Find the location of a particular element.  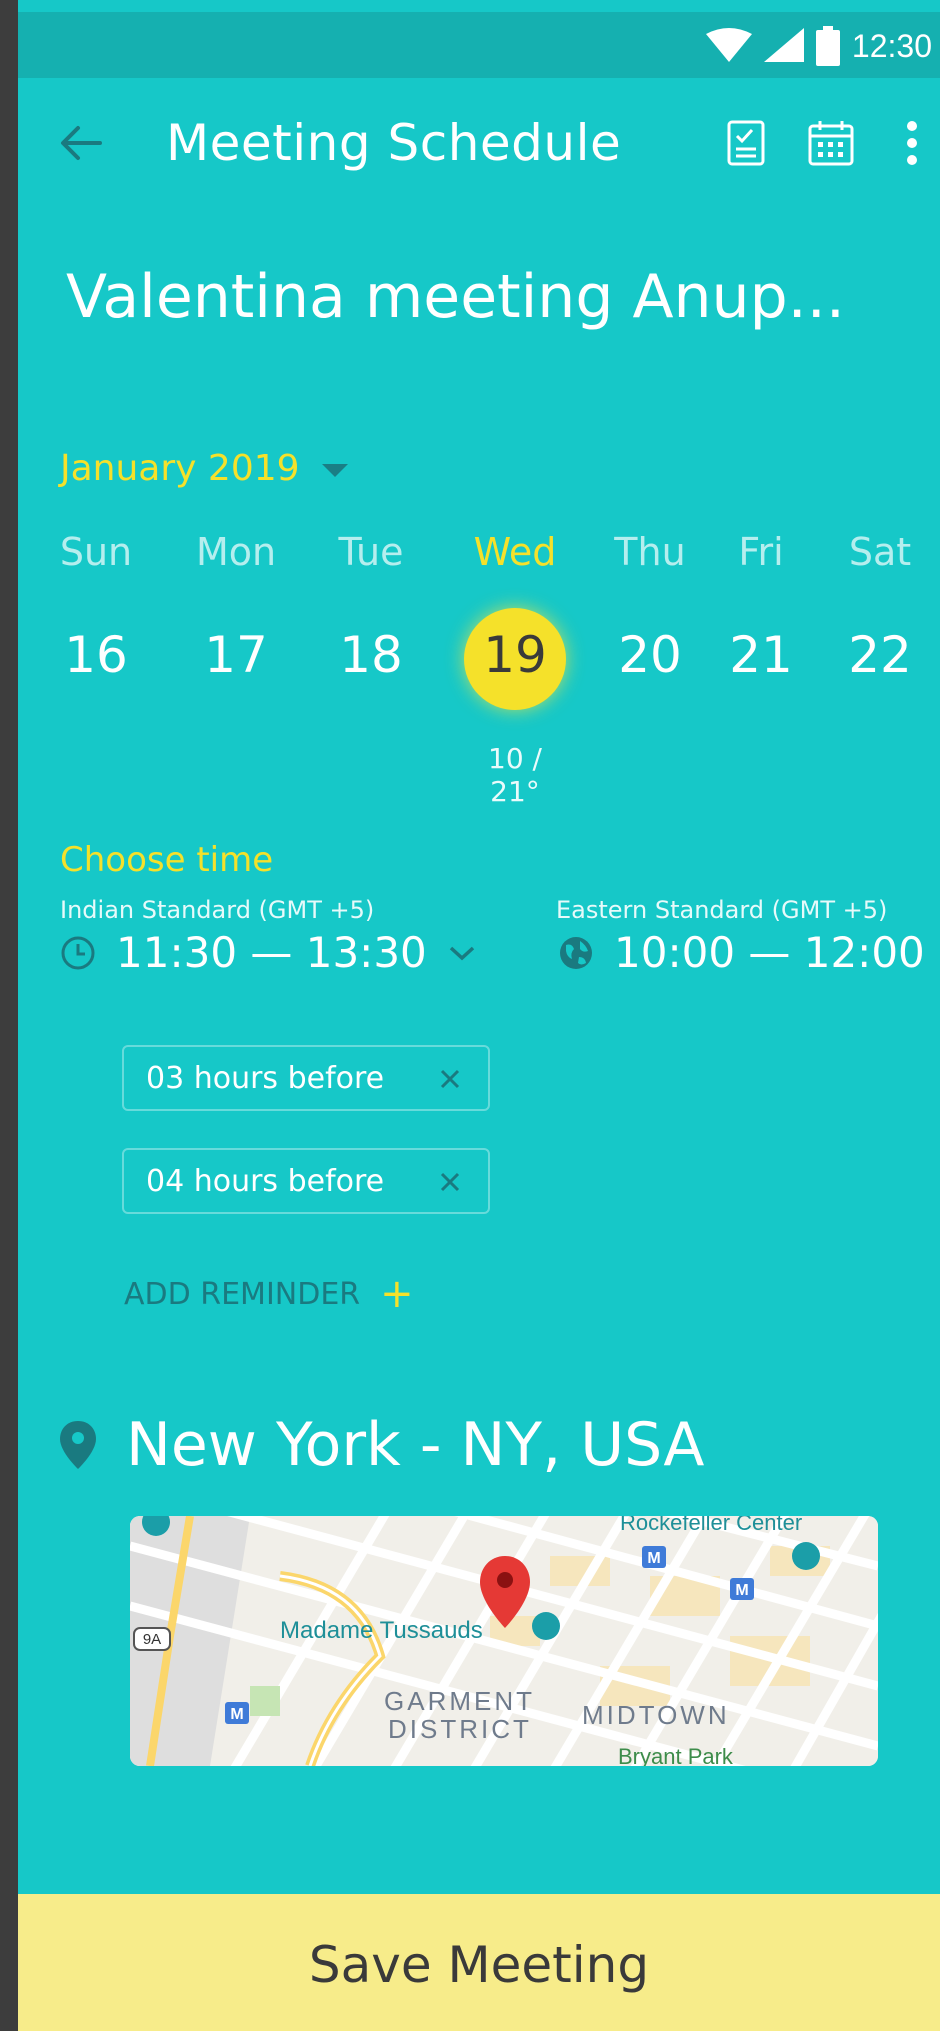

reminder-chip: 03 hours before is located at coordinates (306, 1078).